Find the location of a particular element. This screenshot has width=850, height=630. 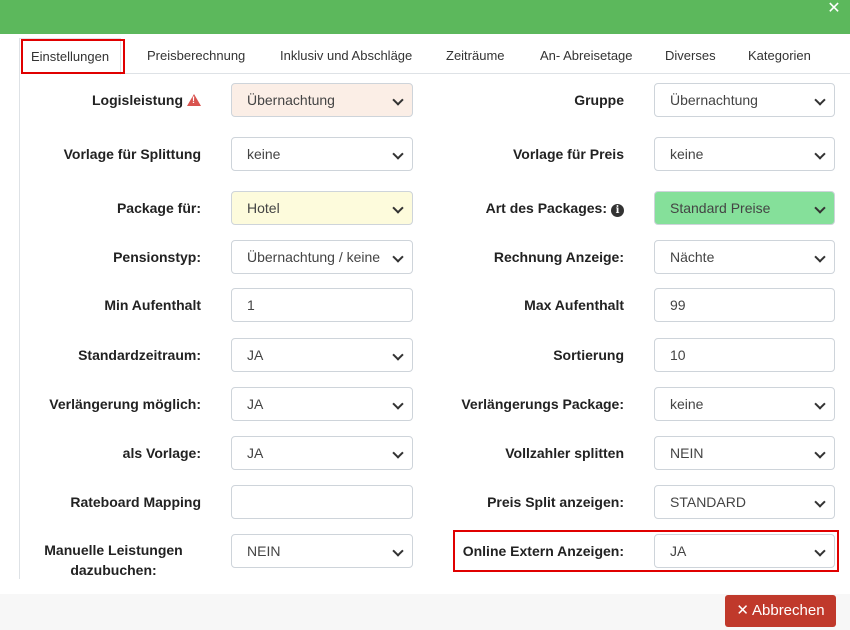

value-vorlage-fuer-preis: keine is located at coordinates (687, 154).